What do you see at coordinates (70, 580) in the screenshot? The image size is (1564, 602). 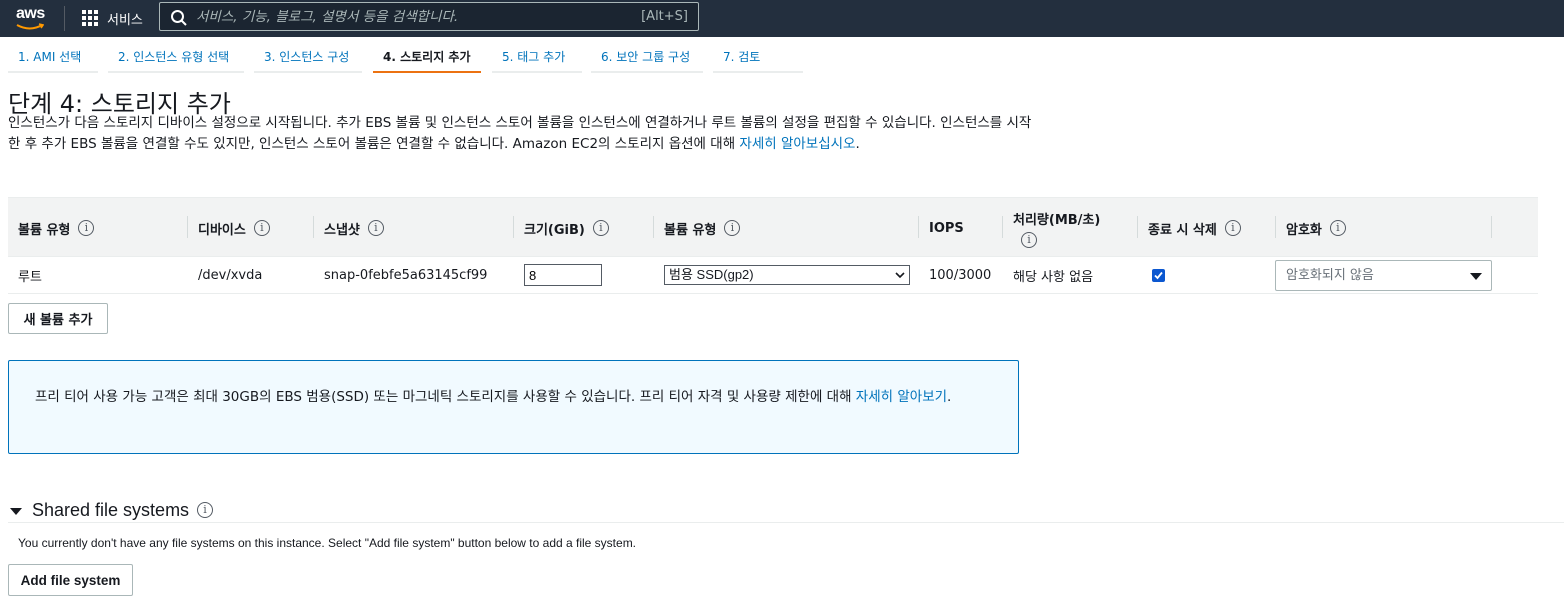 I see `add-file-system-button: Add file system` at bounding box center [70, 580].